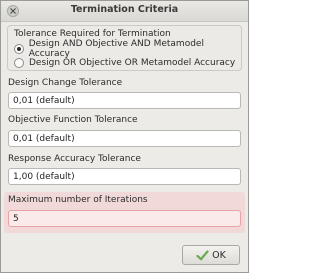 The image size is (320, 273). I want to click on checkmark-icon, so click(202, 254).